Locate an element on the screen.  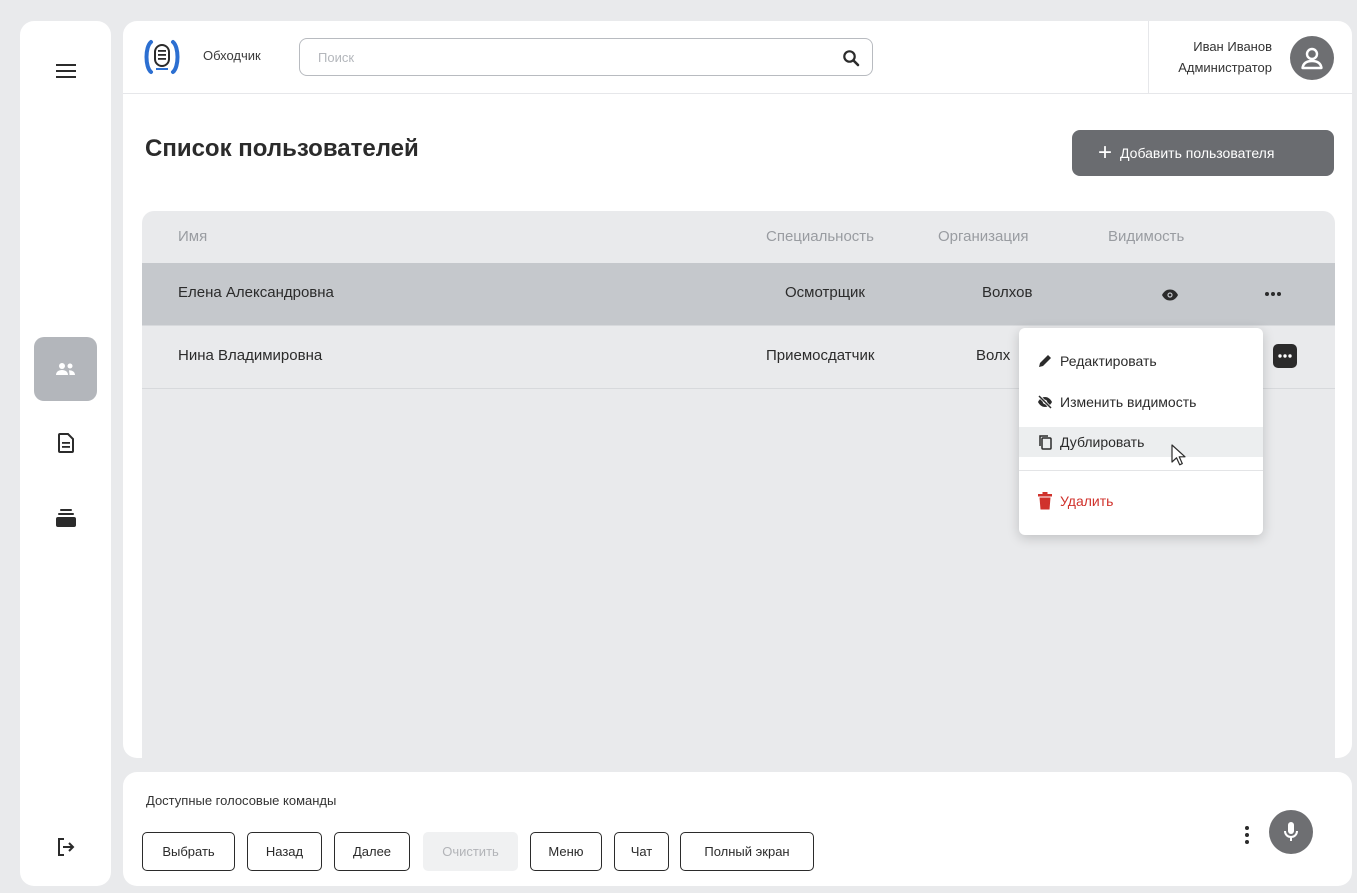
voice-command-select: Выбрать is located at coordinates (188, 851).